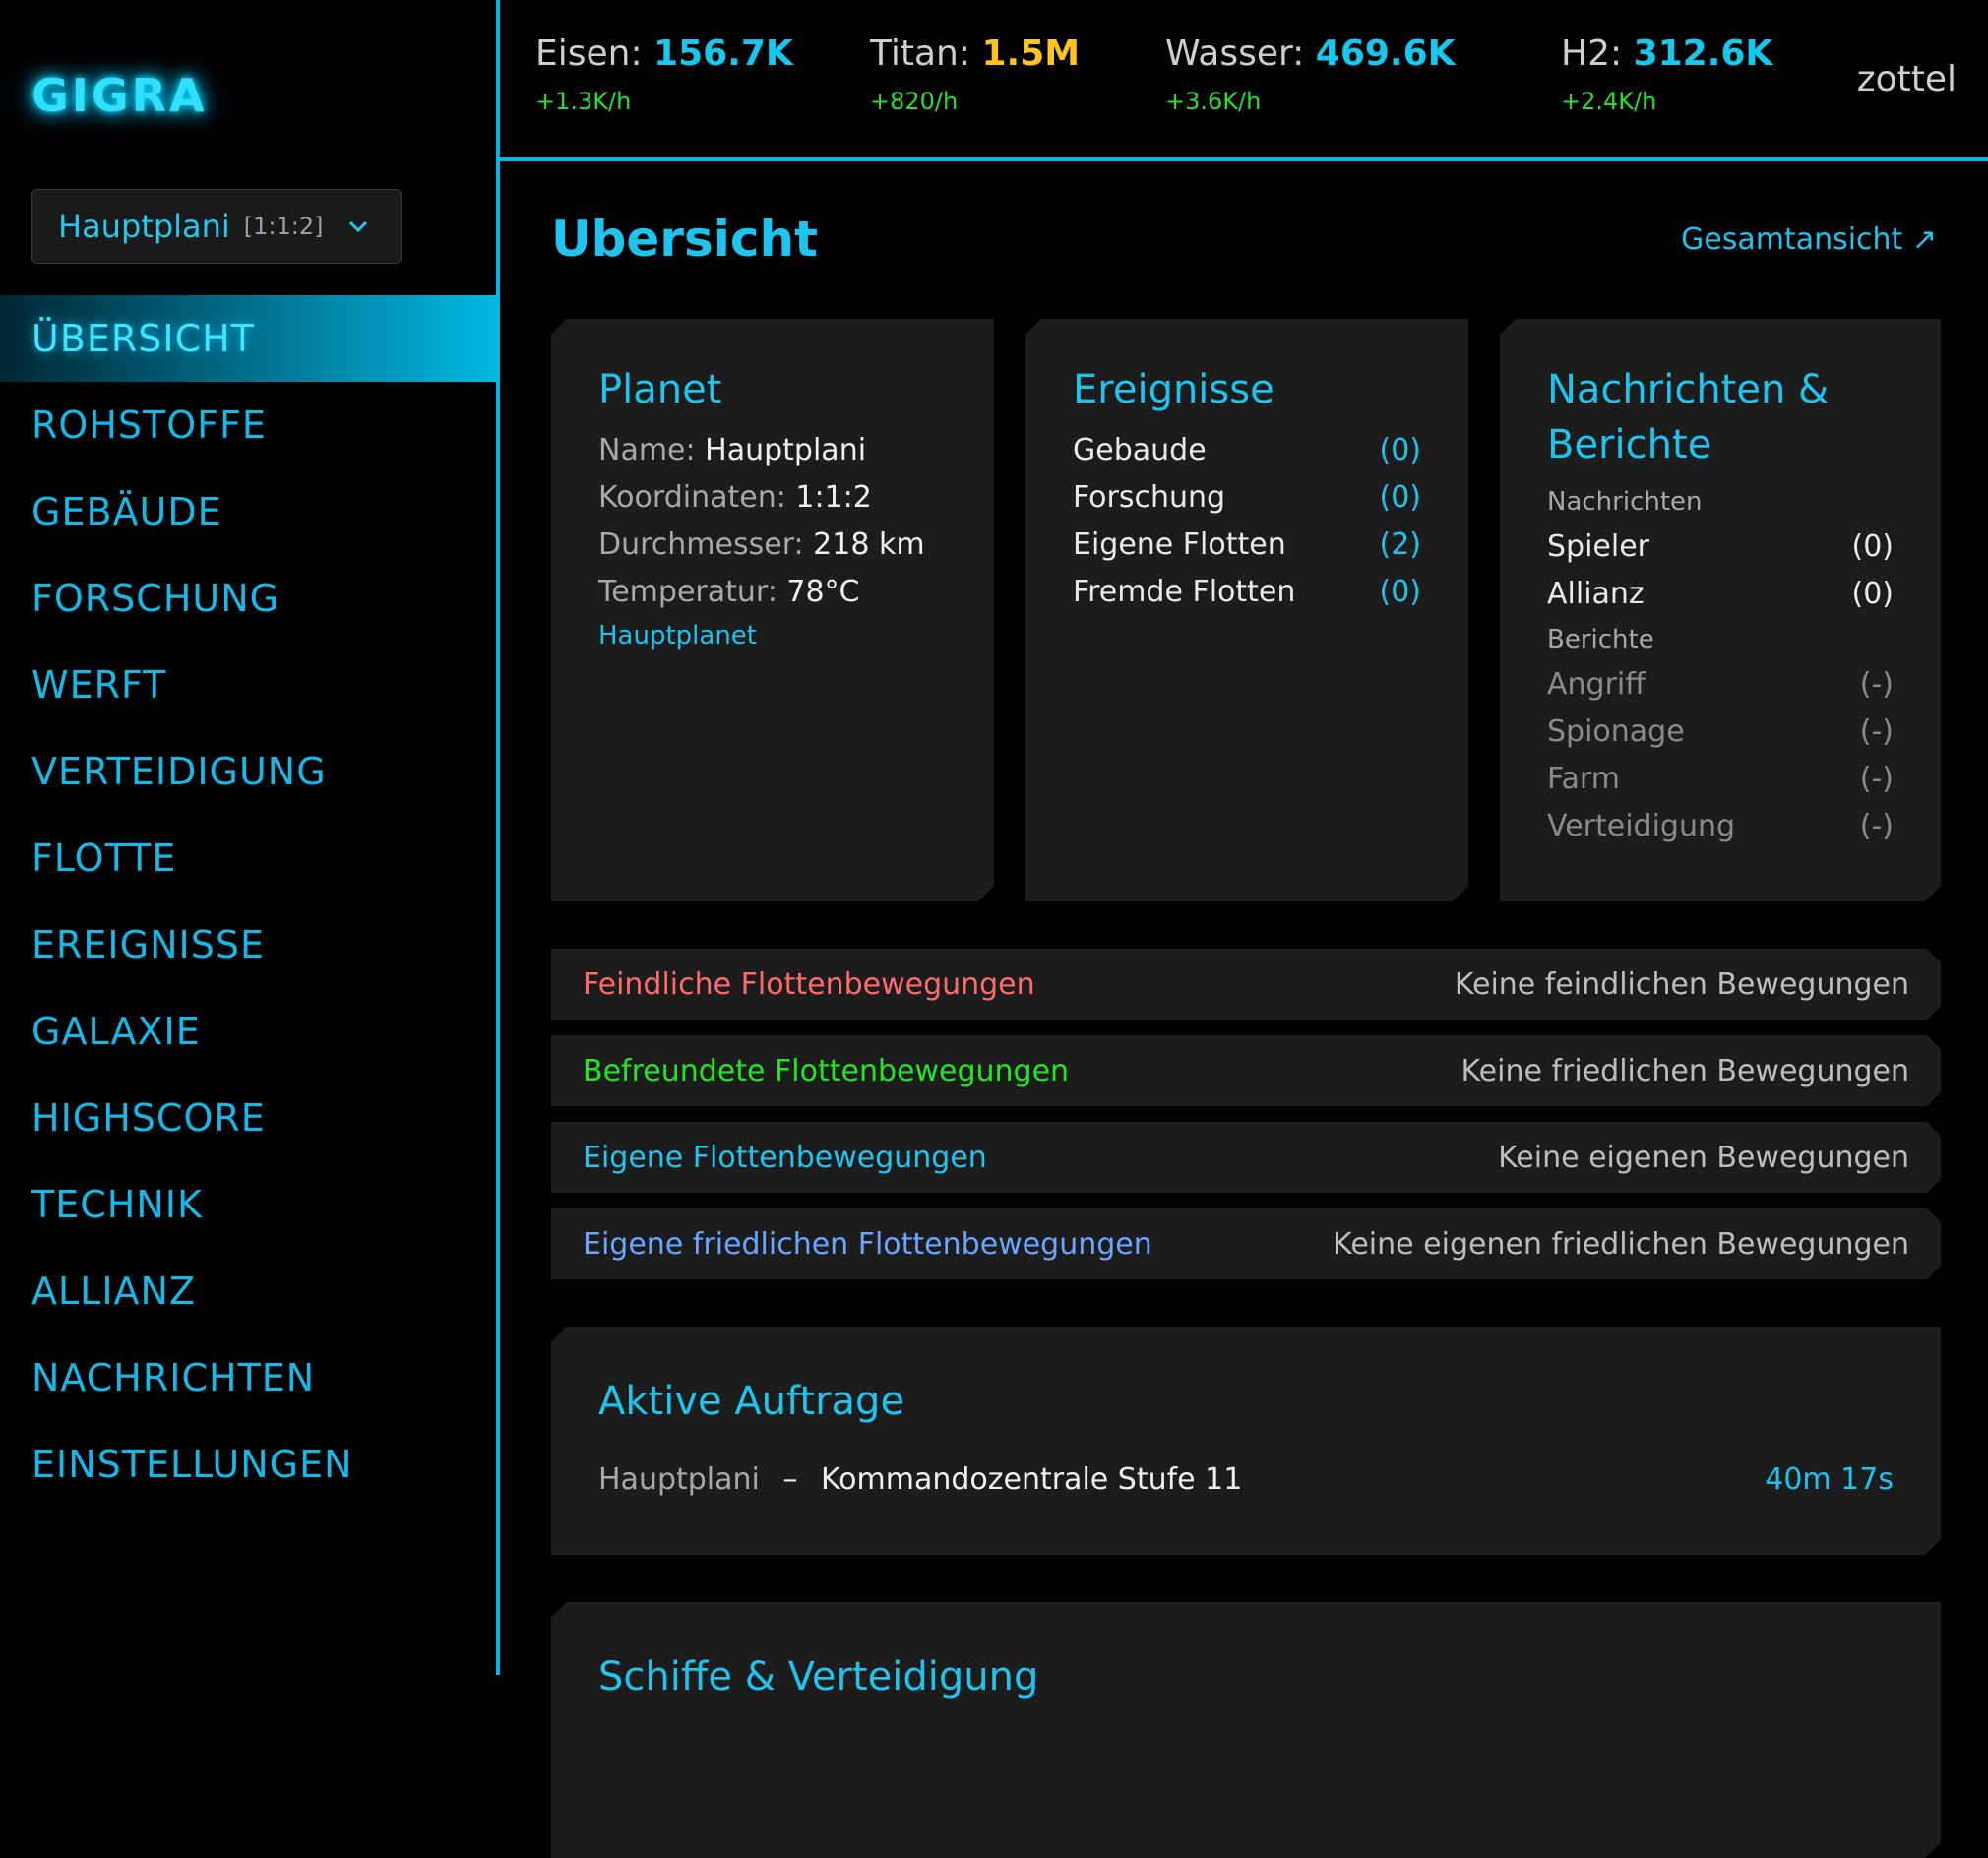 The image size is (1988, 1858). What do you see at coordinates (786, 450) in the screenshot?
I see `planet-name-value: Hauptplani` at bounding box center [786, 450].